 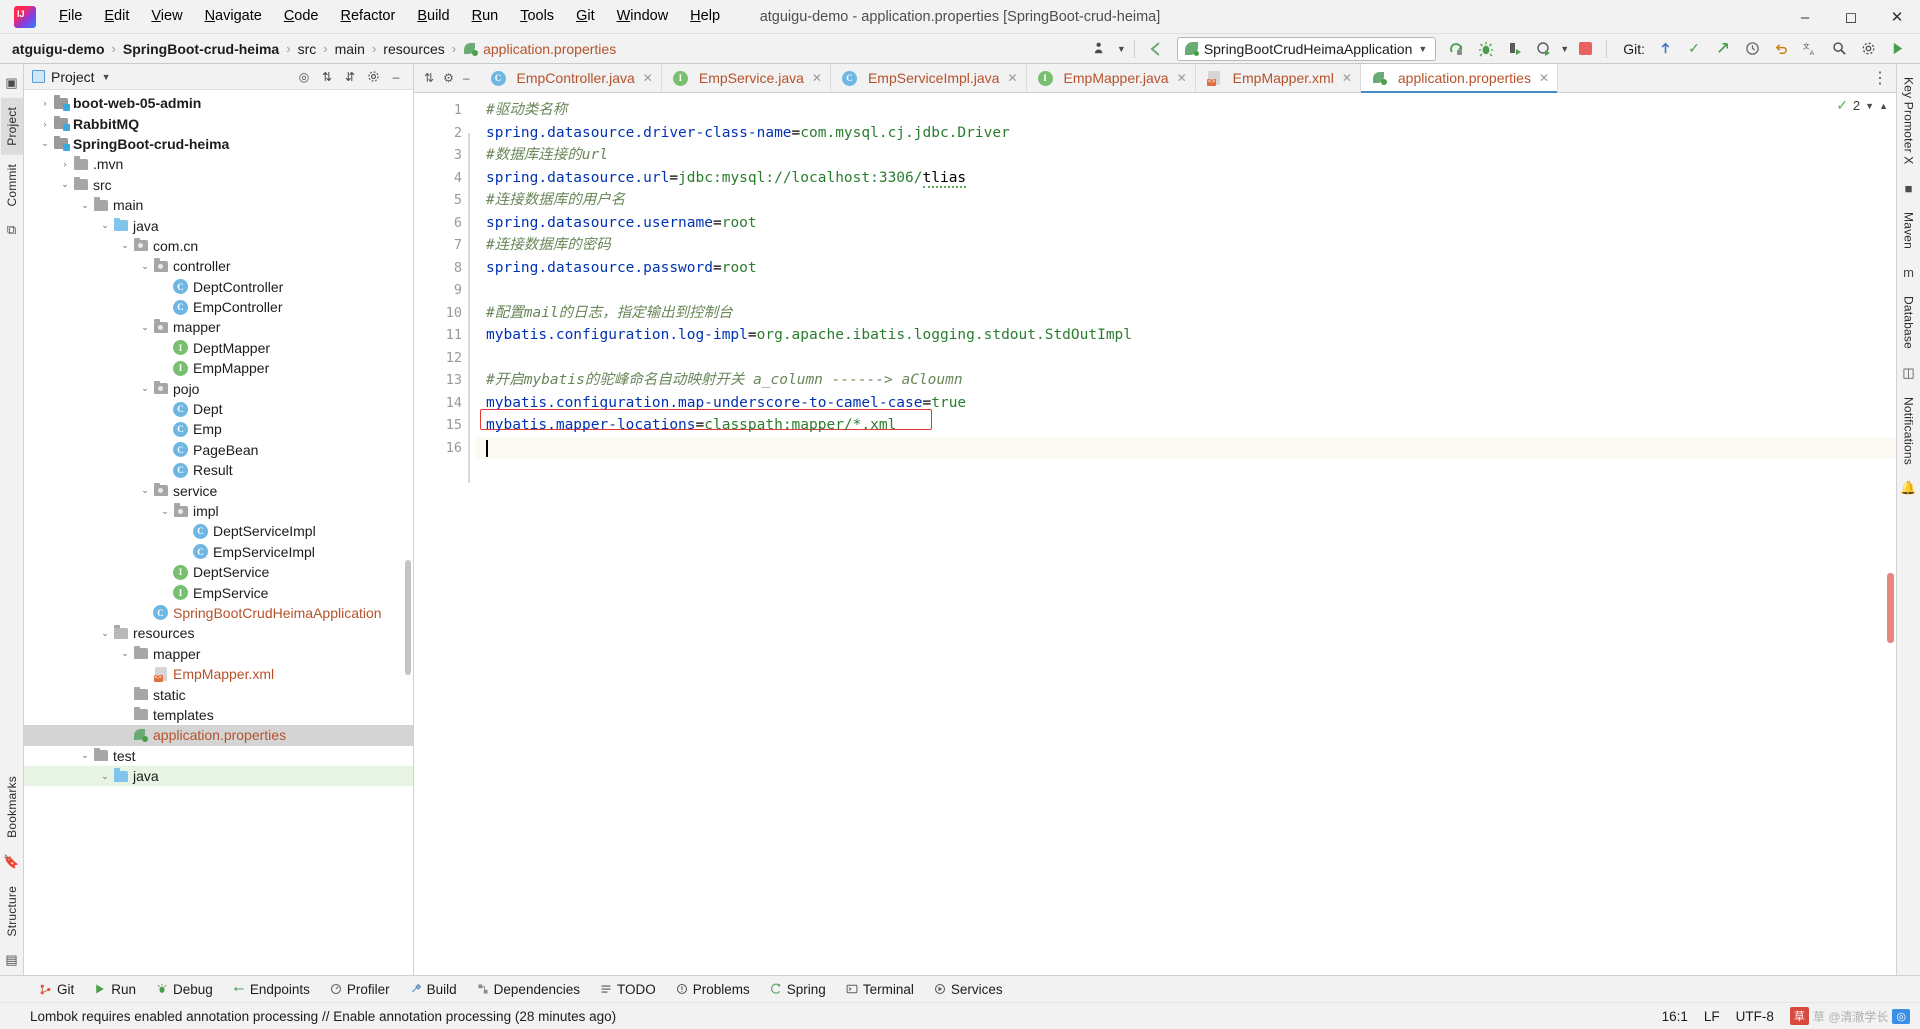 What do you see at coordinates (218, 266) in the screenshot?
I see `tree-node: ⌄ controller` at bounding box center [218, 266].